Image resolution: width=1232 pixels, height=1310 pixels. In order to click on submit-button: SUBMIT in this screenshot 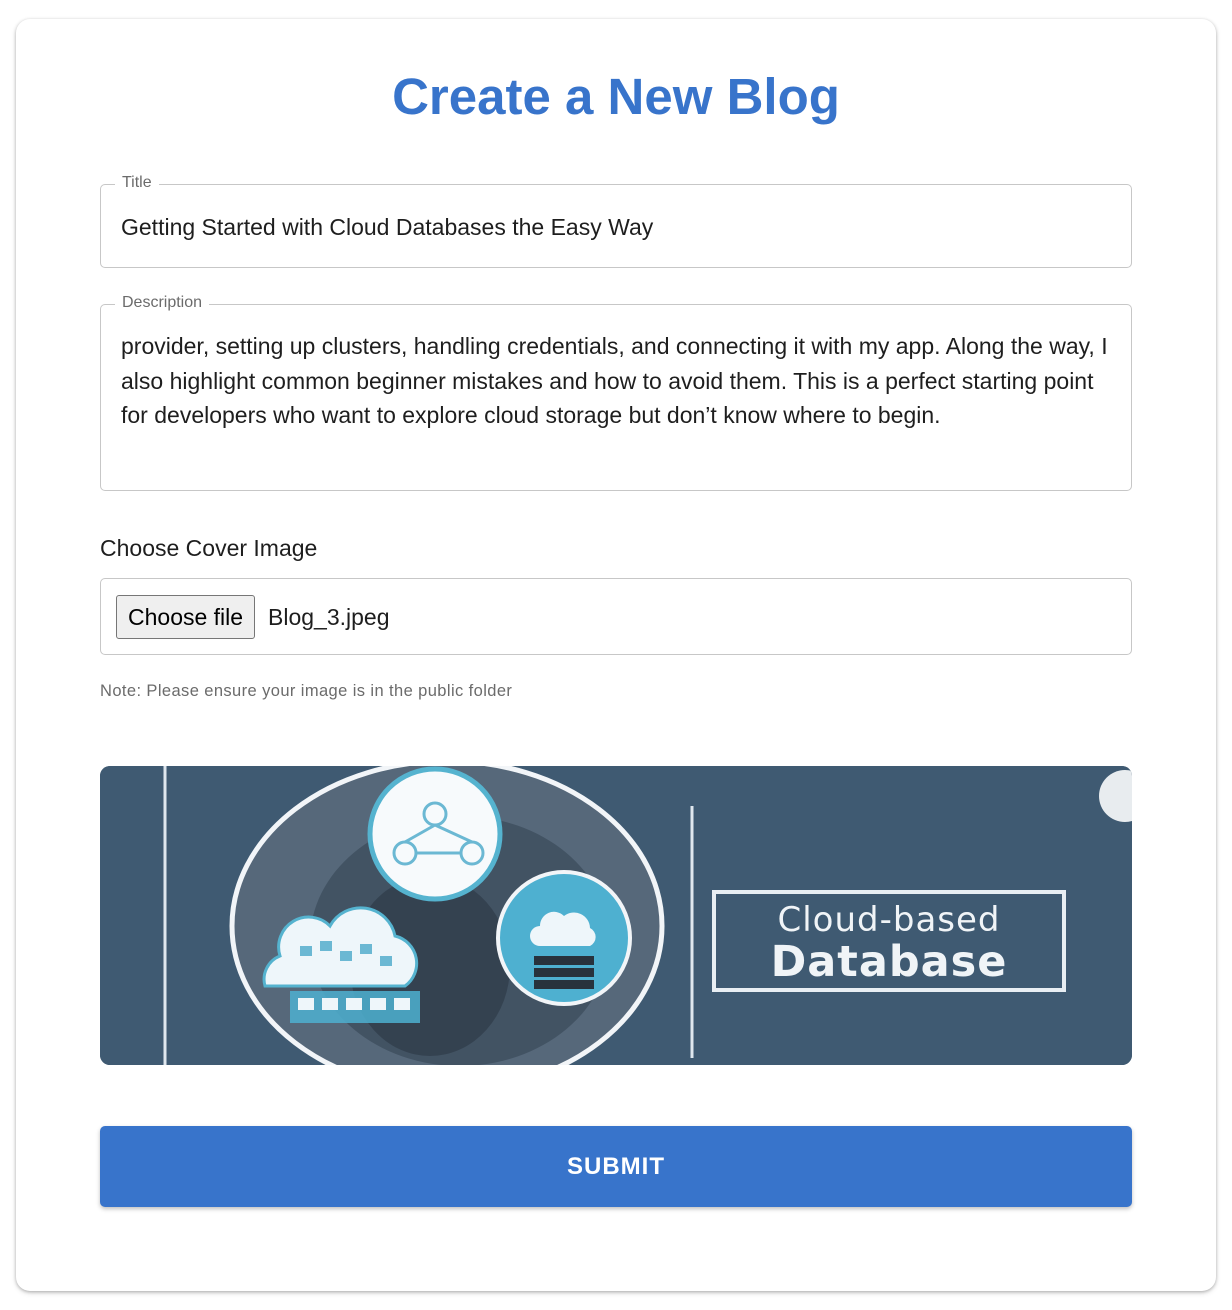, I will do `click(616, 1166)`.